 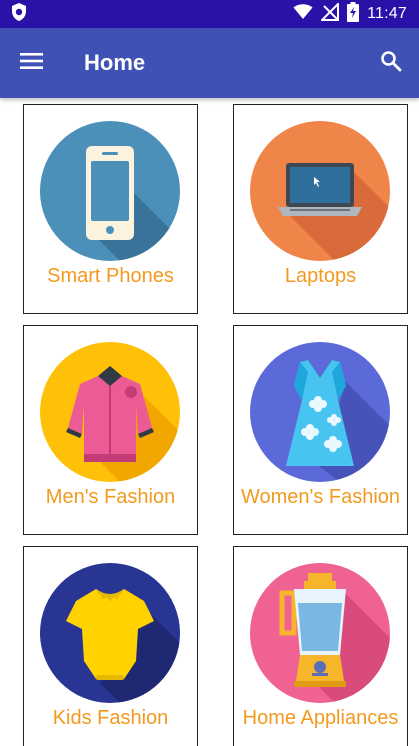 I want to click on blender-icon, so click(x=320, y=633).